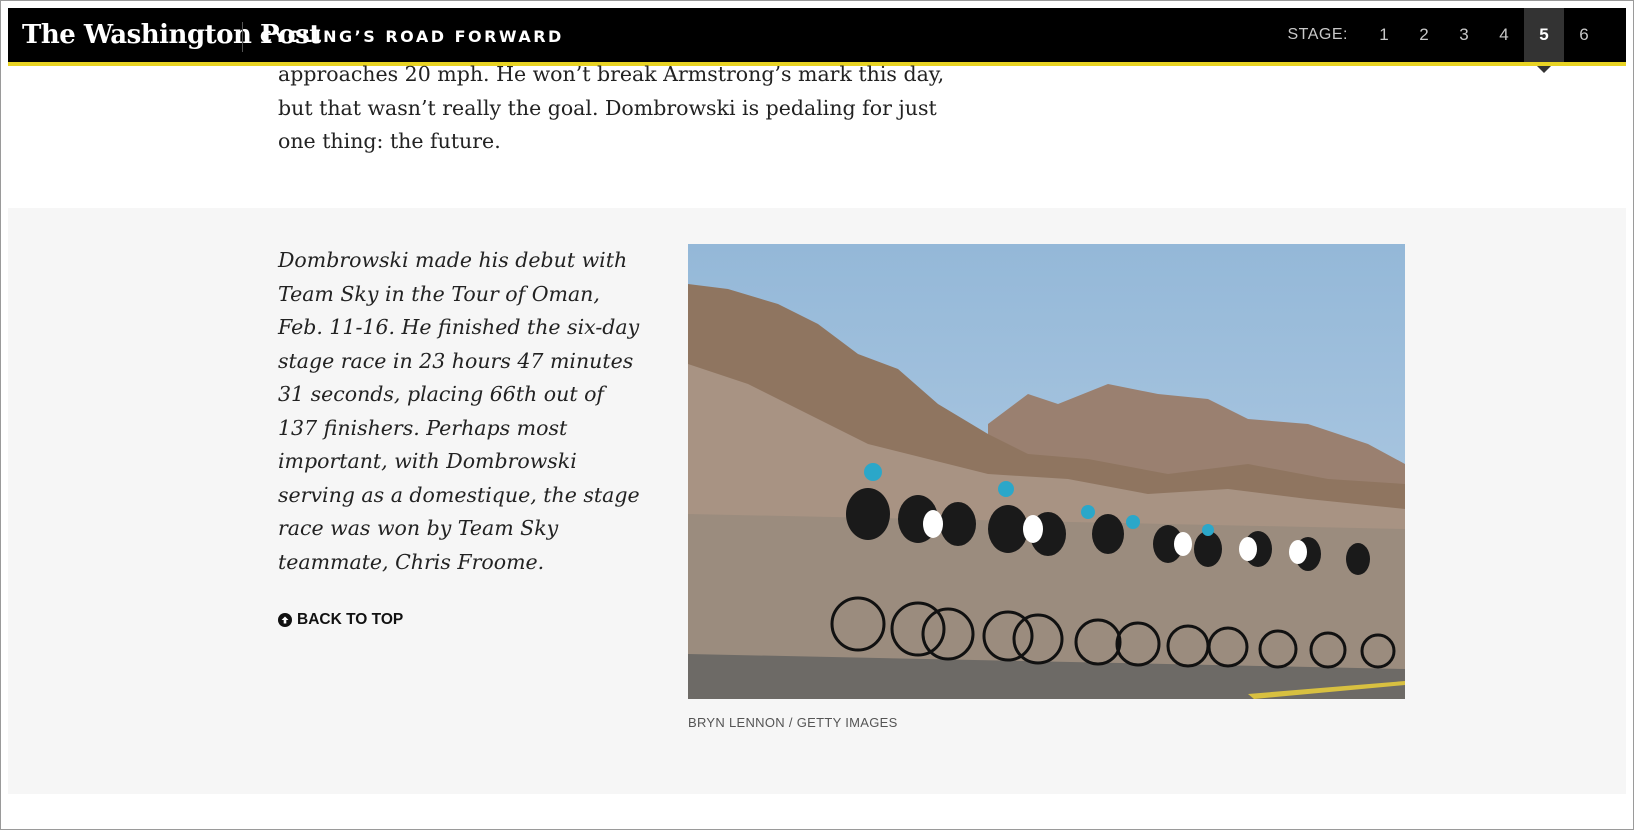 This screenshot has height=832, width=1636. What do you see at coordinates (412, 36) in the screenshot?
I see `series-title: CYCLING’S ROAD FORWARD` at bounding box center [412, 36].